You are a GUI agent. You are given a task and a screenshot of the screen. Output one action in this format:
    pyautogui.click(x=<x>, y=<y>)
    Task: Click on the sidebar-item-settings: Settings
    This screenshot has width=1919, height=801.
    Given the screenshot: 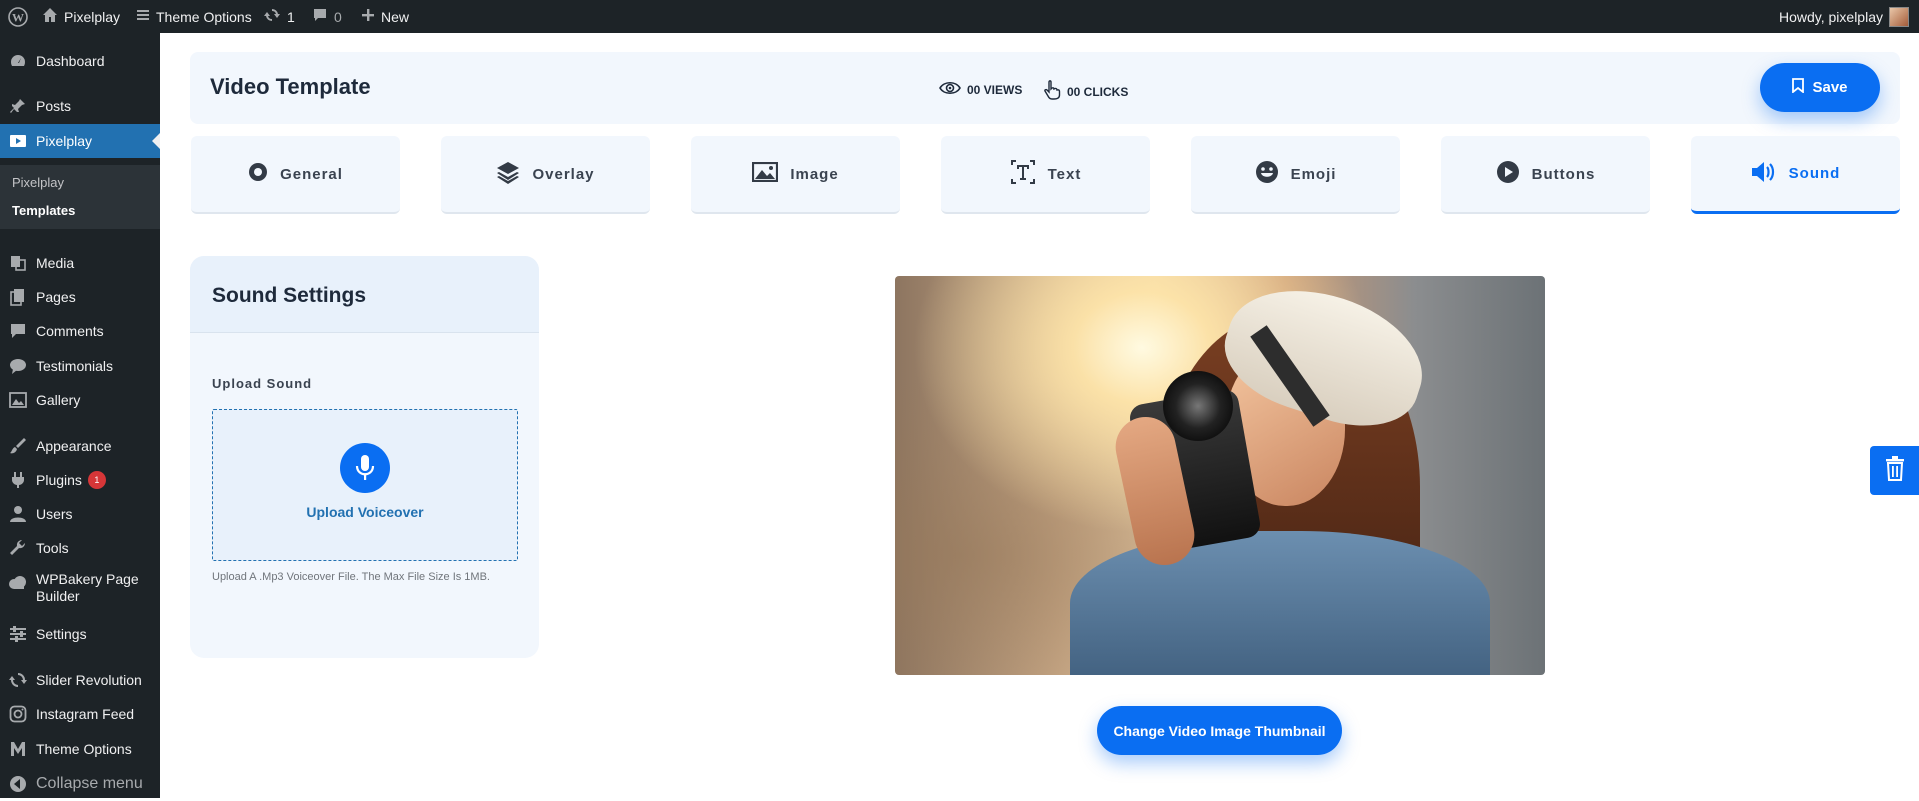 What is the action you would take?
    pyautogui.click(x=80, y=634)
    